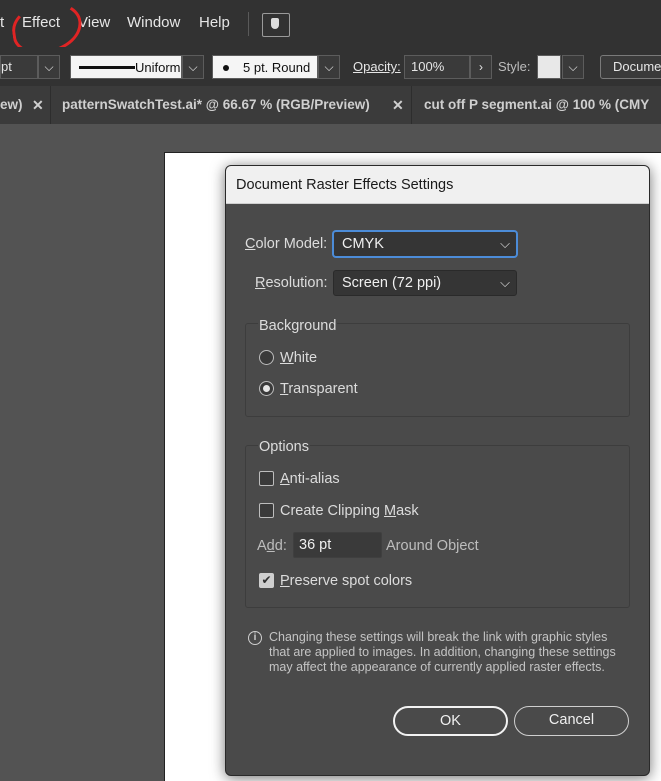 The height and width of the screenshot is (781, 661). I want to click on opacity-label: Opacity:, so click(377, 66).